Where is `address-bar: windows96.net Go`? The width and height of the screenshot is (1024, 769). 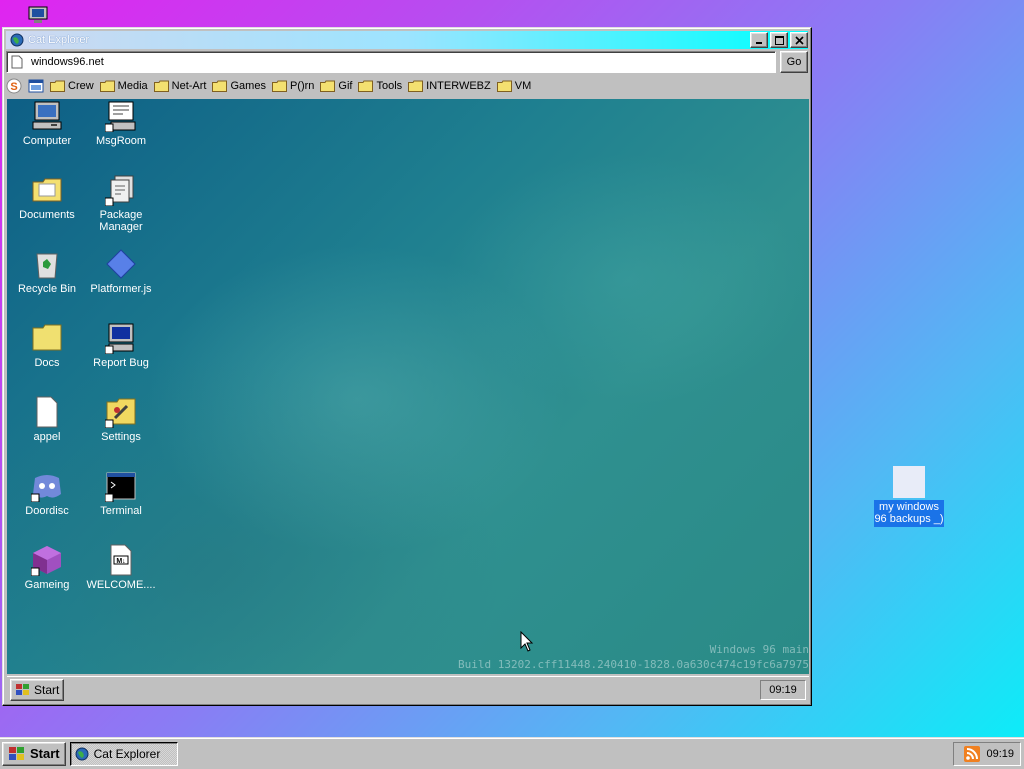 address-bar: windows96.net Go is located at coordinates (407, 62).